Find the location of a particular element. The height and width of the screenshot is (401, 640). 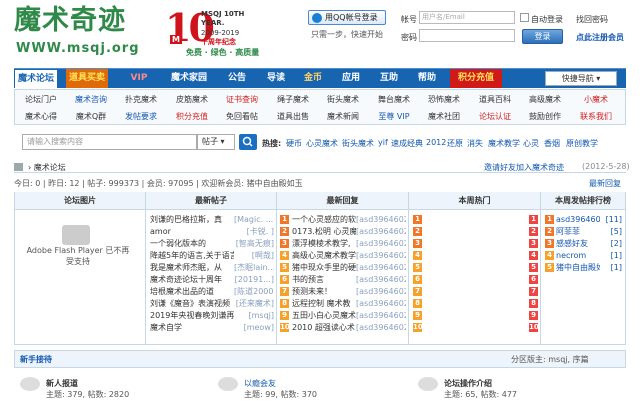

hot-search-term: 硬币 is located at coordinates (294, 143).